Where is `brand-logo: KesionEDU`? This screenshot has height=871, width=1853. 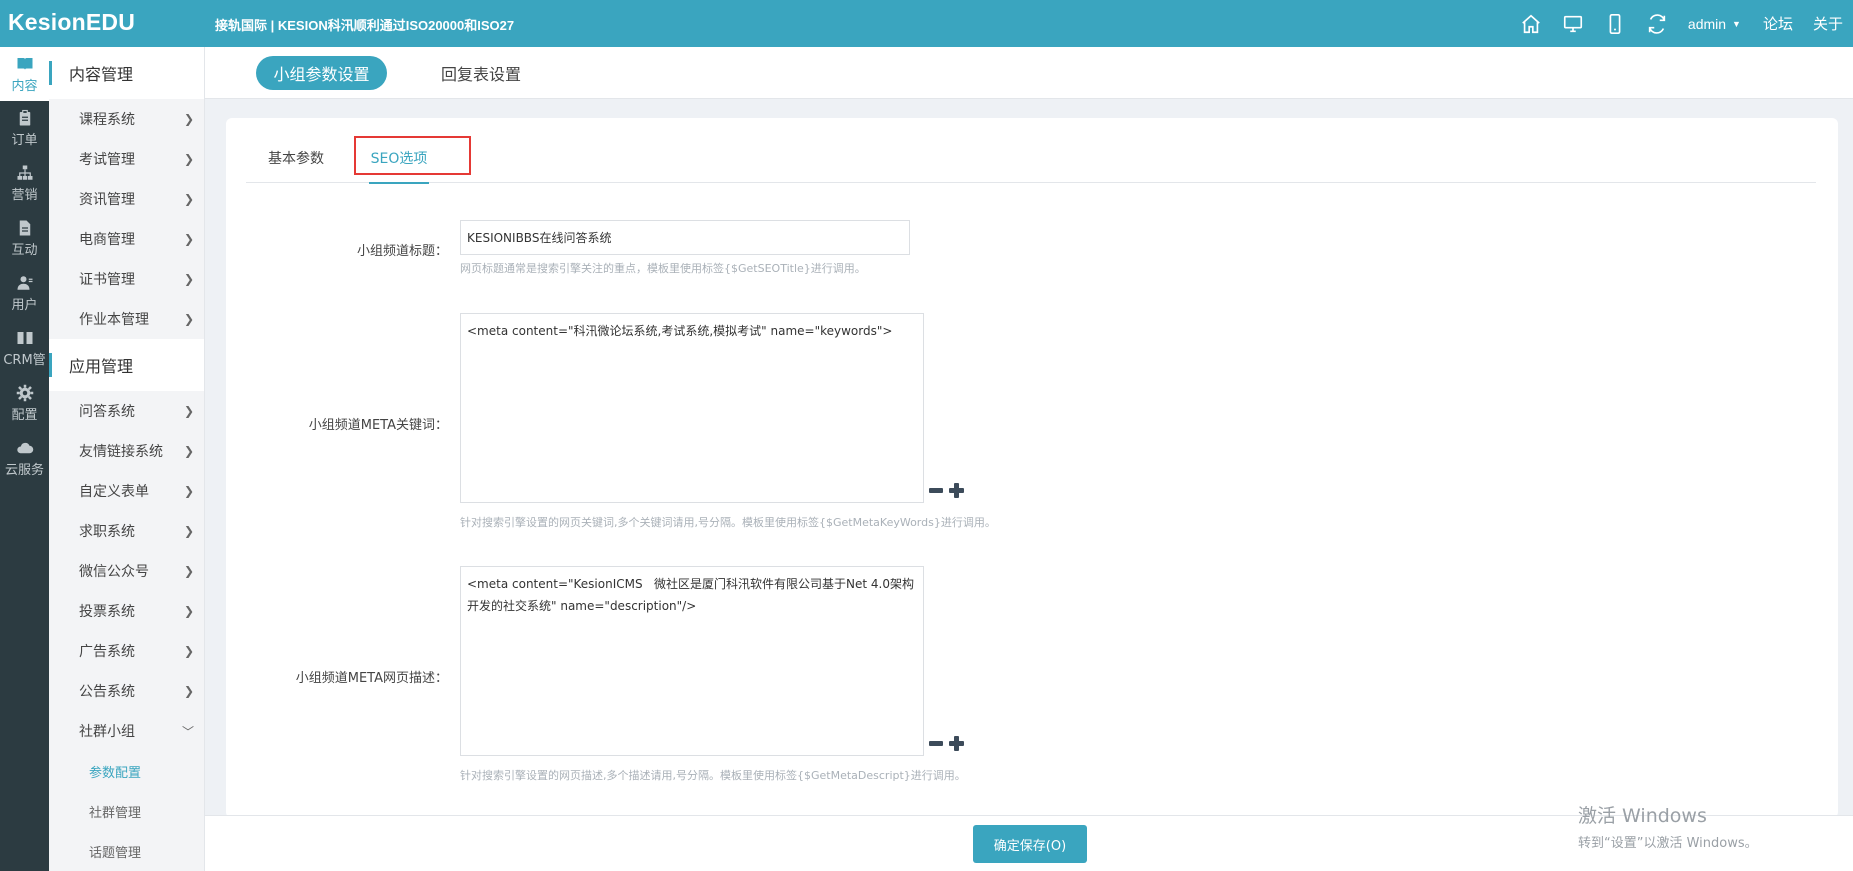 brand-logo: KesionEDU is located at coordinates (71, 22).